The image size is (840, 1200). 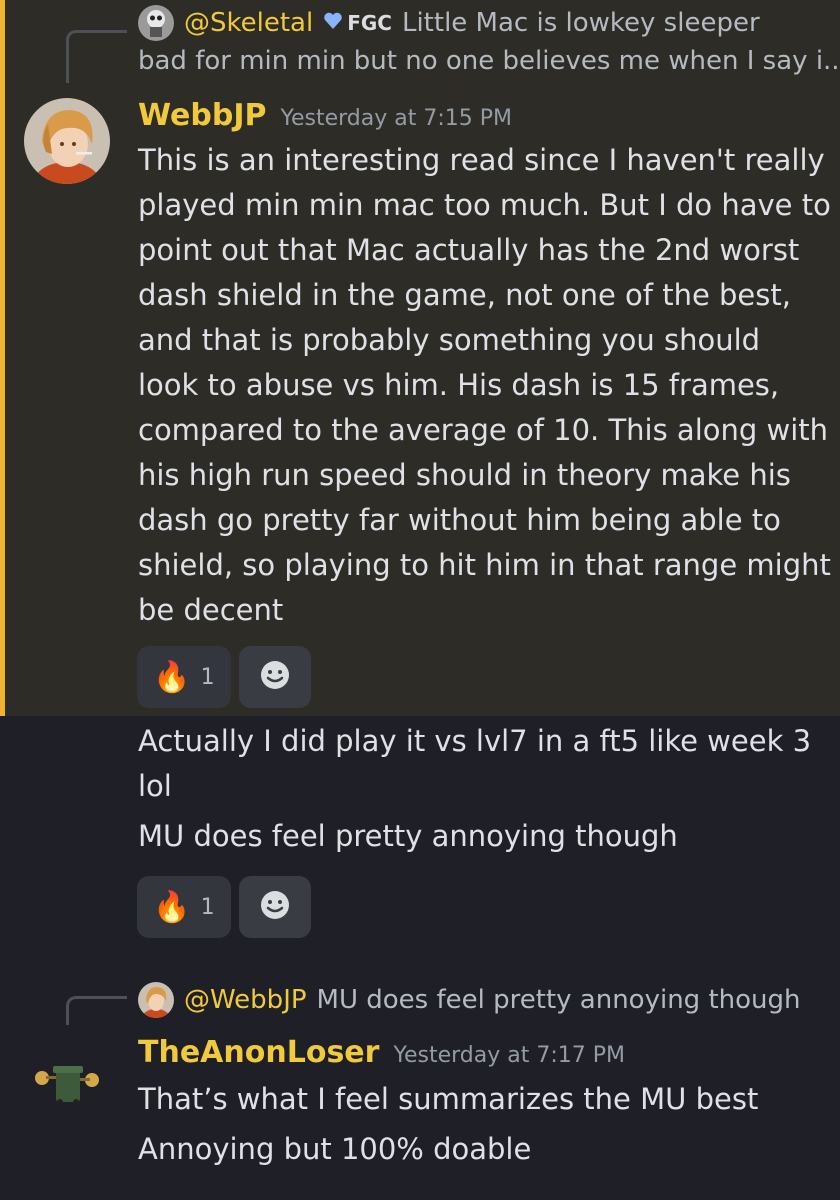 What do you see at coordinates (258, 1052) in the screenshot?
I see `author-name: TheAnonLoser` at bounding box center [258, 1052].